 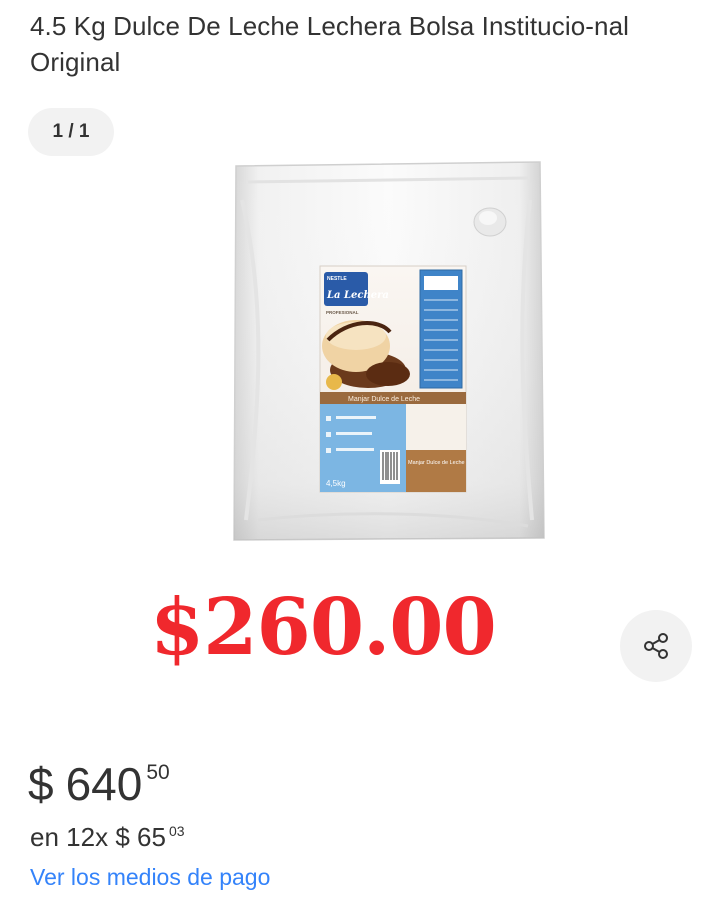 What do you see at coordinates (176, 831) in the screenshot?
I see `installments-cents: 03` at bounding box center [176, 831].